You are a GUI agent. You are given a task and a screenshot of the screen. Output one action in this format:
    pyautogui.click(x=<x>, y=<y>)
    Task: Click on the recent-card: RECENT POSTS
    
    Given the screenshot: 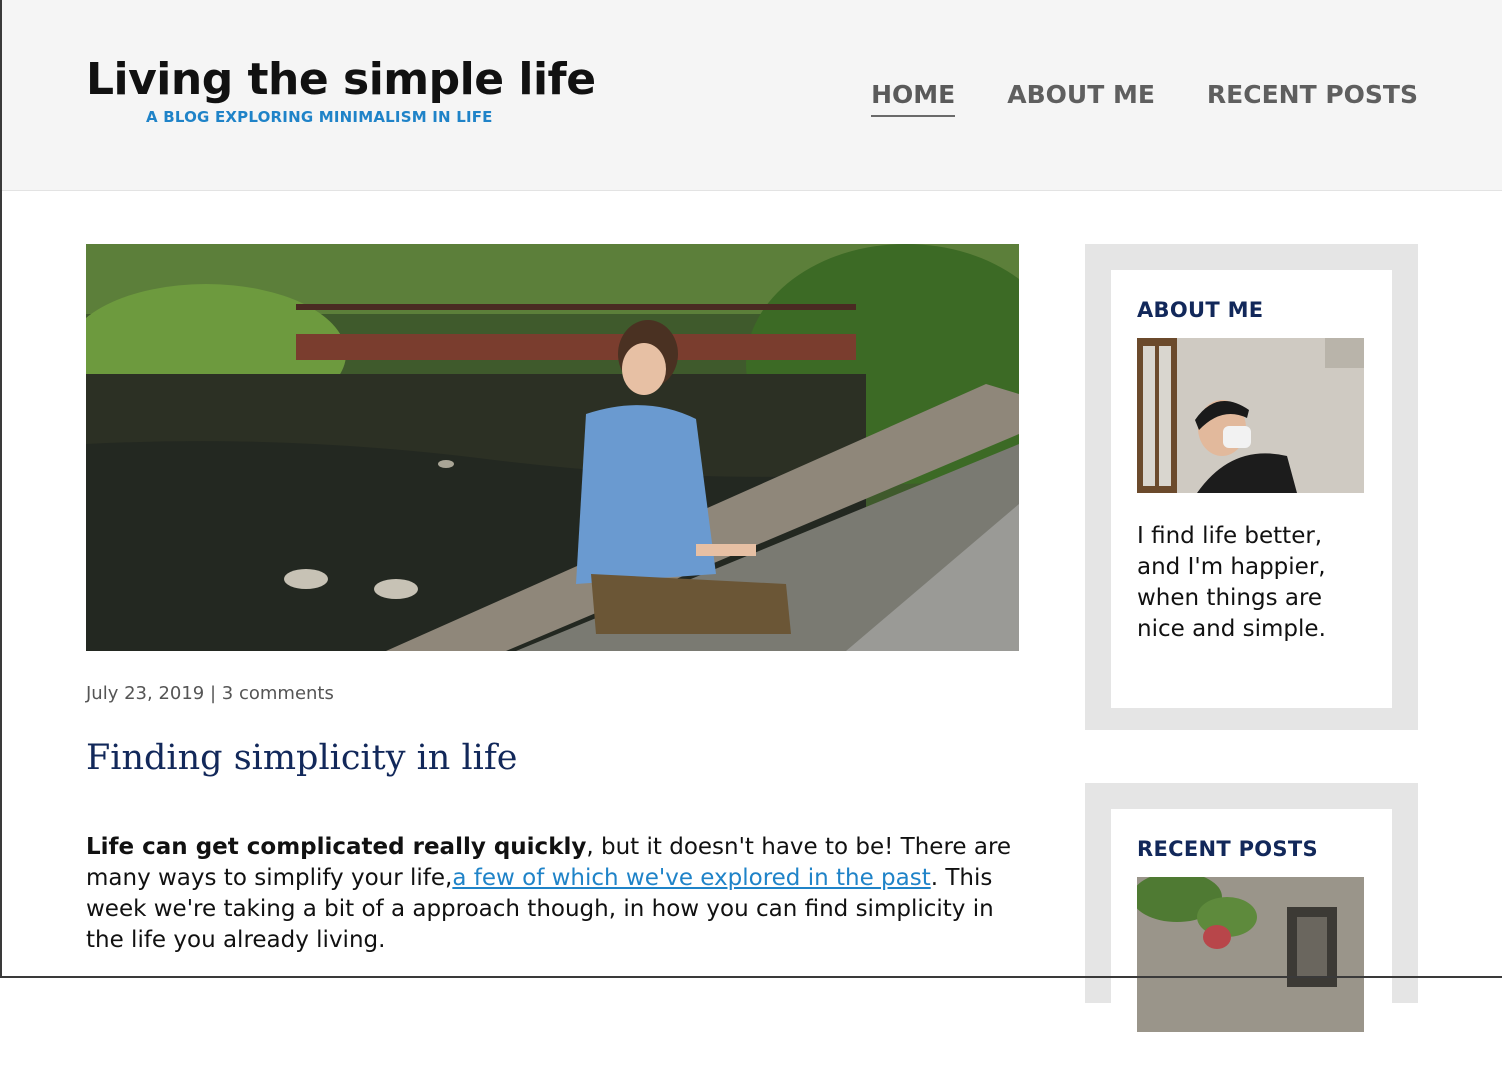 What is the action you would take?
    pyautogui.click(x=1251, y=940)
    